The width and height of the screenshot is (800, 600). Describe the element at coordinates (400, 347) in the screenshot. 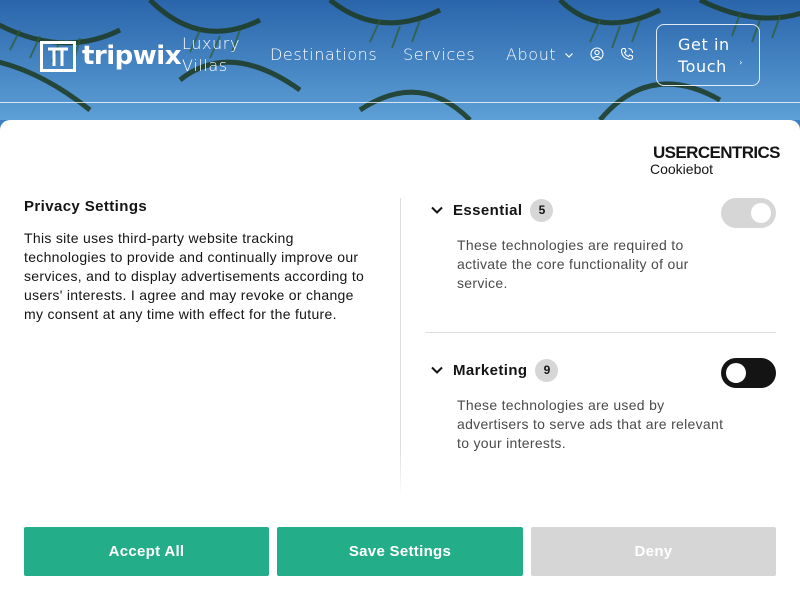

I see `vertical-divider` at that location.